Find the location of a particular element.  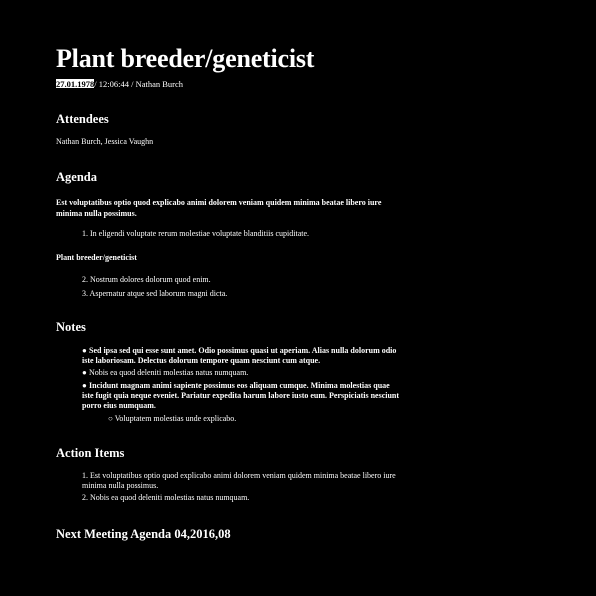

agenda-item-2: 2. Nostrum dolores dolorum quod enim. is located at coordinates (146, 279).